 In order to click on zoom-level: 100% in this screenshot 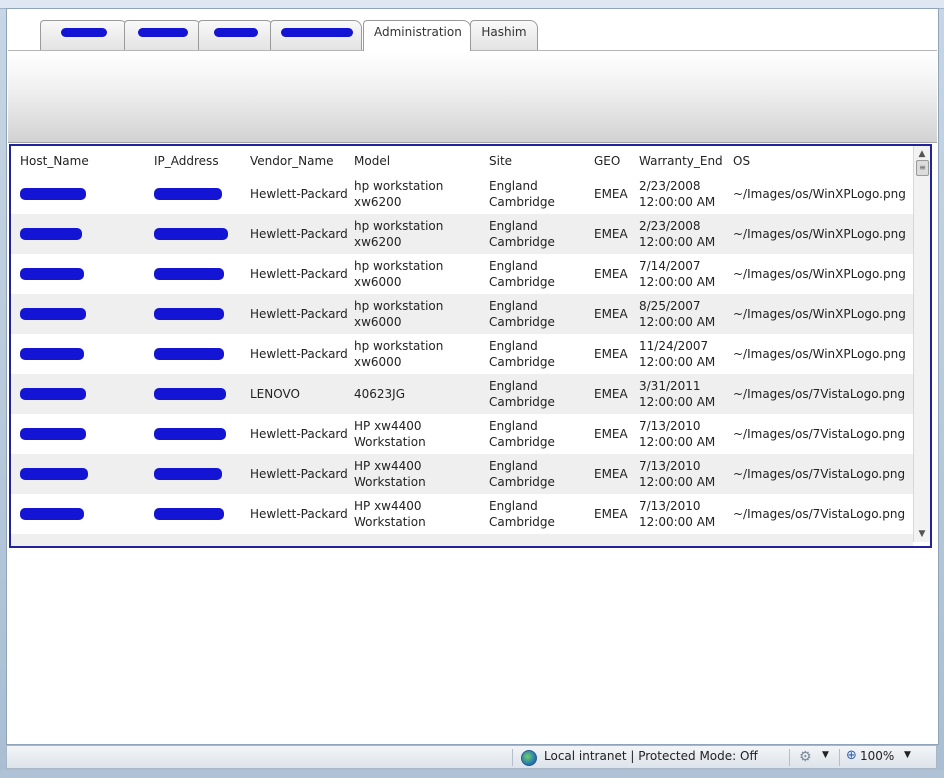, I will do `click(877, 756)`.